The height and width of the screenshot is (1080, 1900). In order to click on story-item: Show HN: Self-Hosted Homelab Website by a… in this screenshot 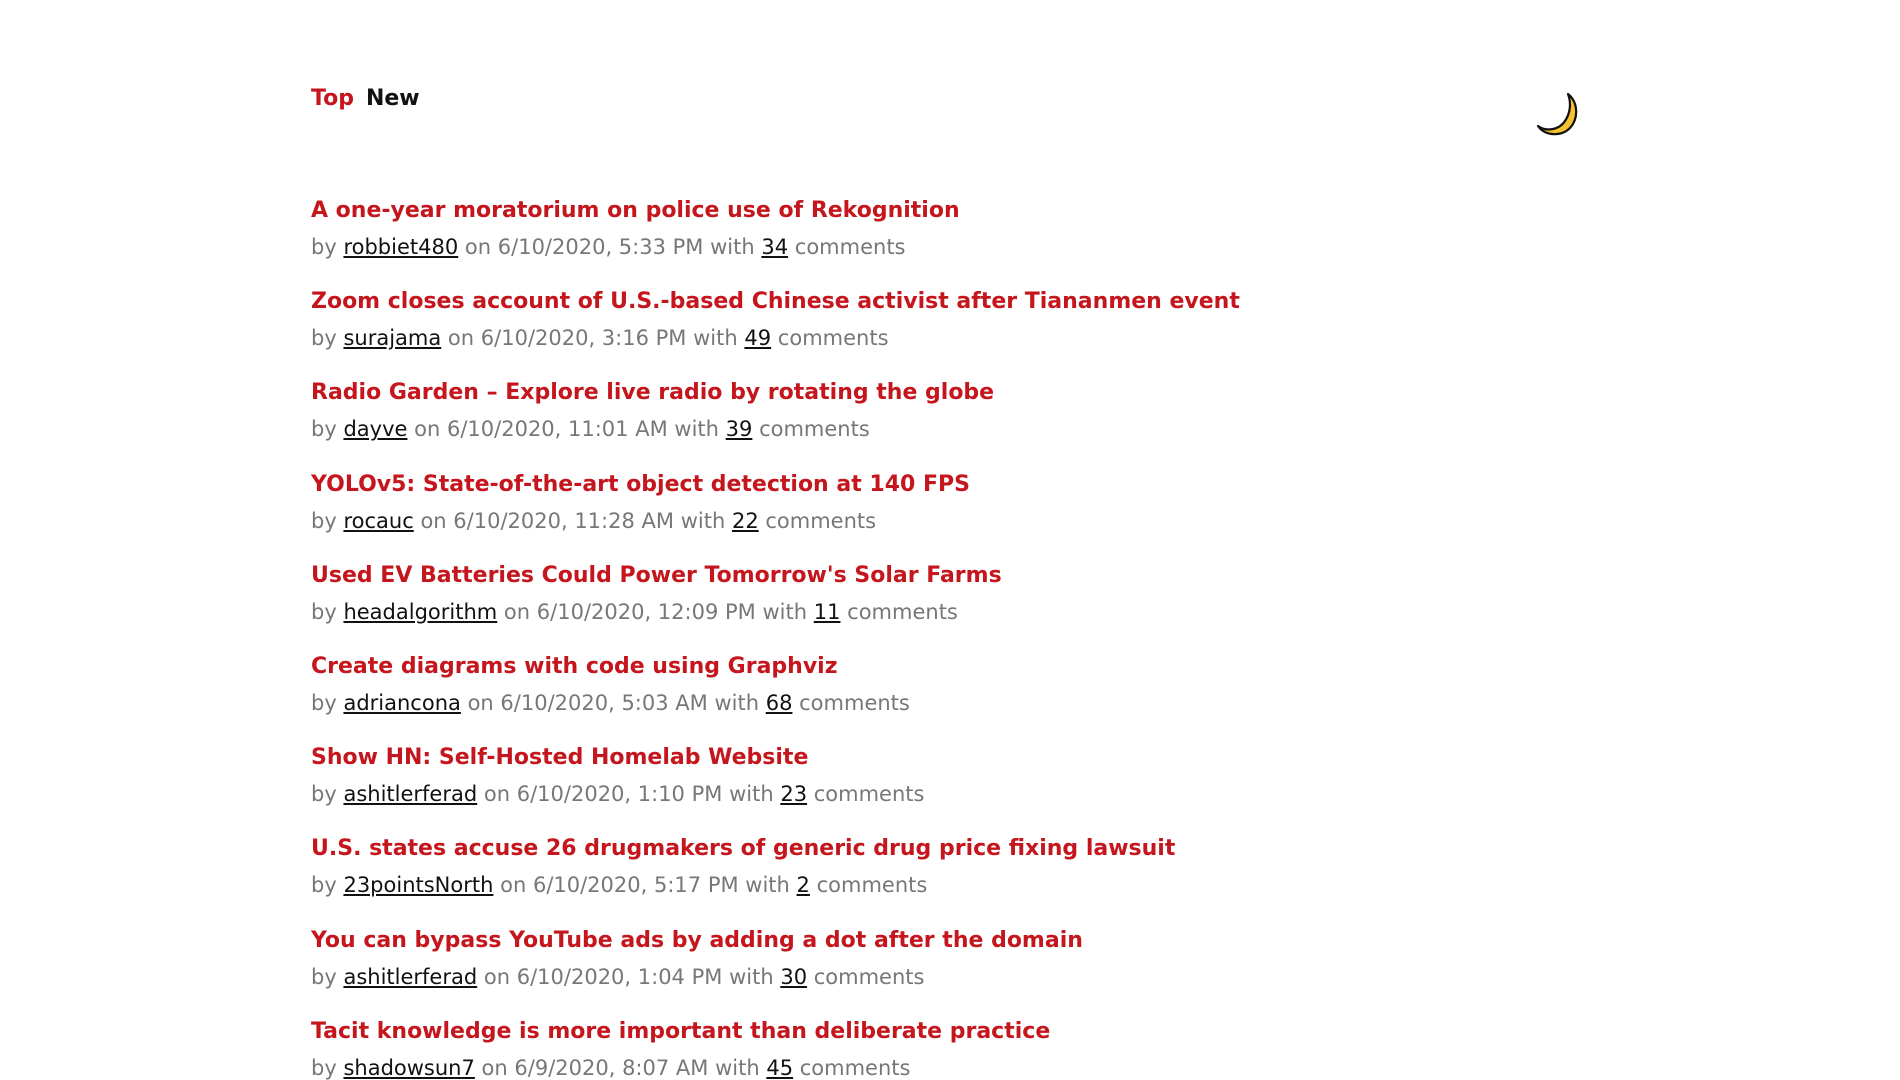, I will do `click(961, 788)`.